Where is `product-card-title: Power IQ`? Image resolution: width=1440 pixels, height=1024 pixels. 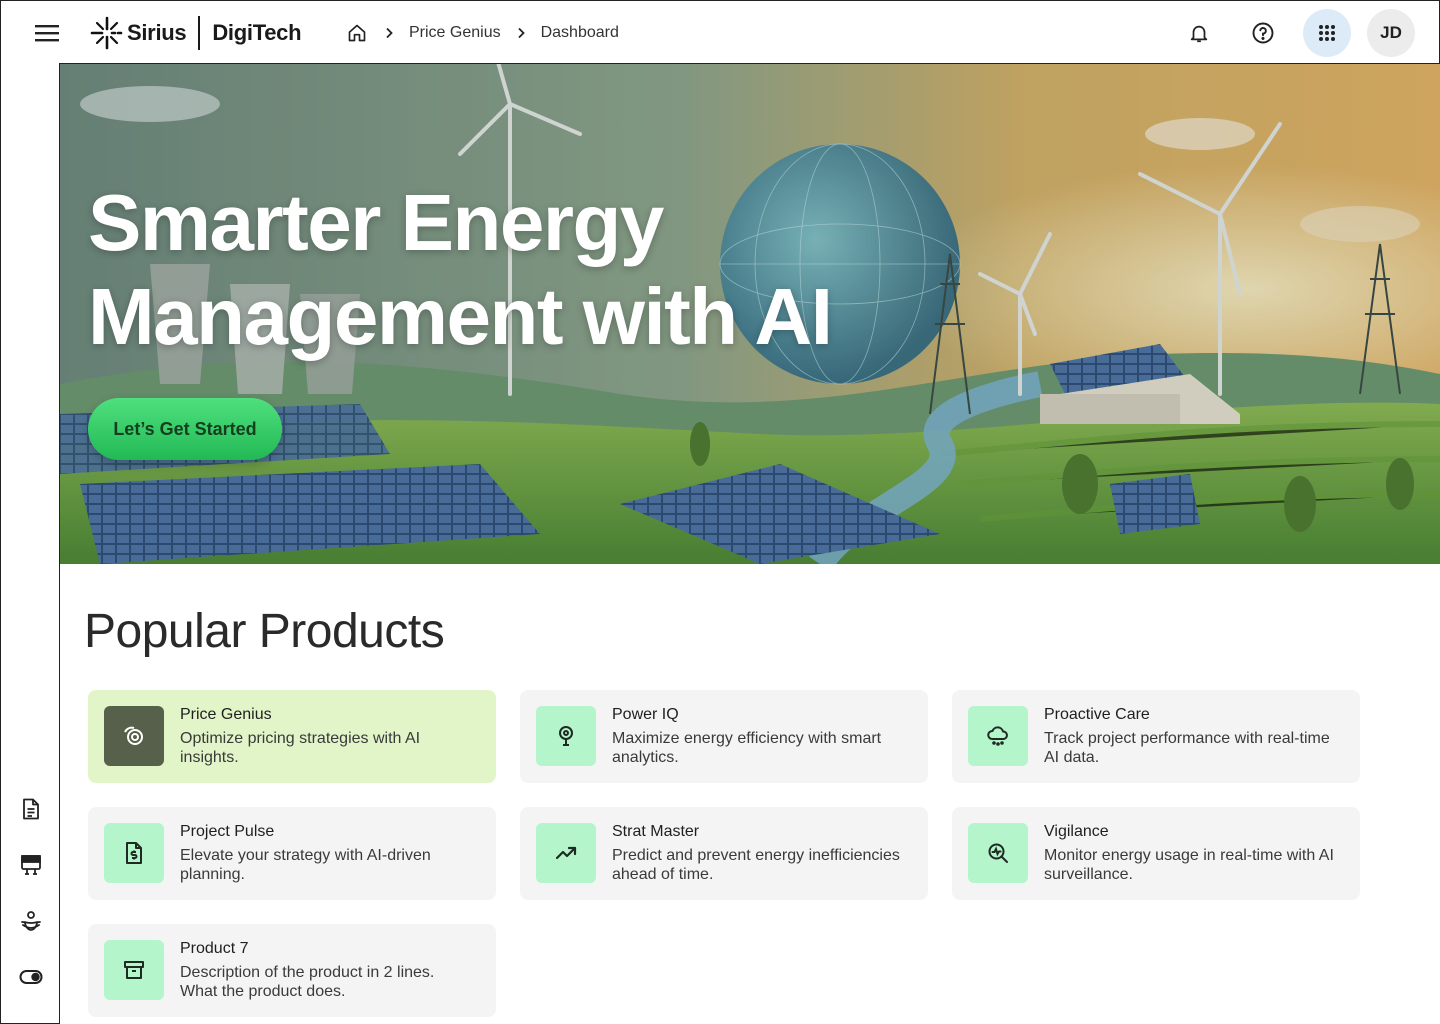
product-card-title: Power IQ is located at coordinates (645, 714).